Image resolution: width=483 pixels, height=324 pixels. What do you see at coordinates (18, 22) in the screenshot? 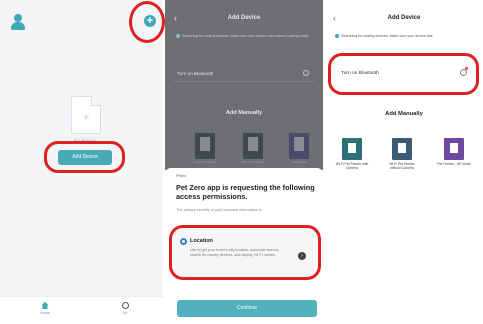
I see `avatar-icon` at bounding box center [18, 22].